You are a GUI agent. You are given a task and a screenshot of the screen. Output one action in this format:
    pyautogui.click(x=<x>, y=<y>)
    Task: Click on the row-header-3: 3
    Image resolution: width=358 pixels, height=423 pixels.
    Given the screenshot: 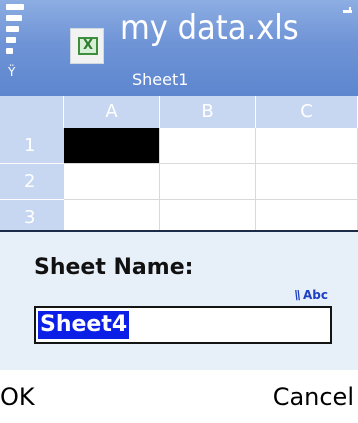 What is the action you would take?
    pyautogui.click(x=32, y=215)
    